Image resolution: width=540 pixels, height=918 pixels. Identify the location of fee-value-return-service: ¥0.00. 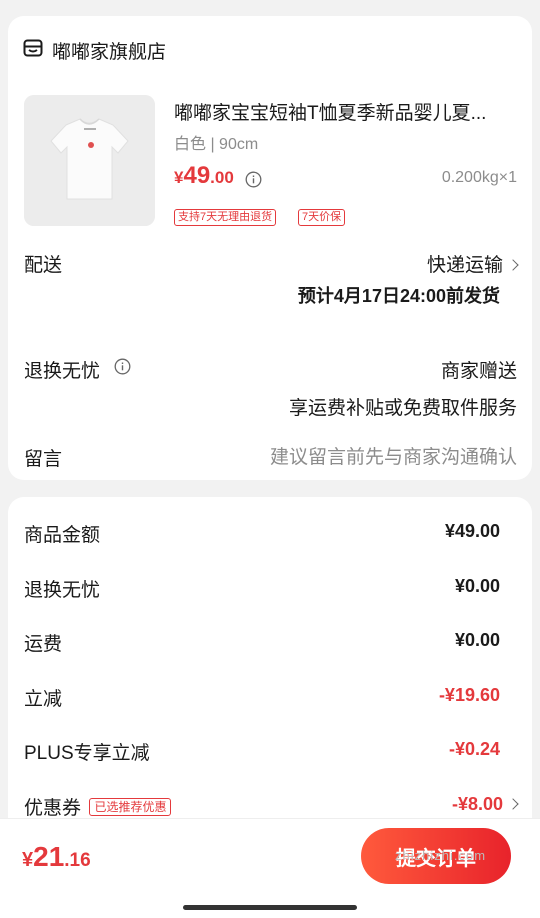
(477, 586).